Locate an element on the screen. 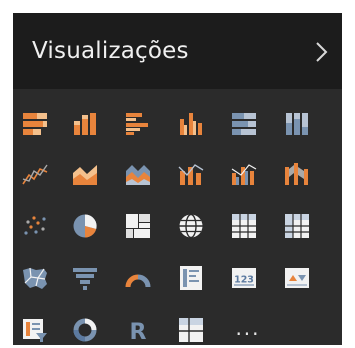 This screenshot has height=348, width=355. r-script-label: R is located at coordinates (138, 331).